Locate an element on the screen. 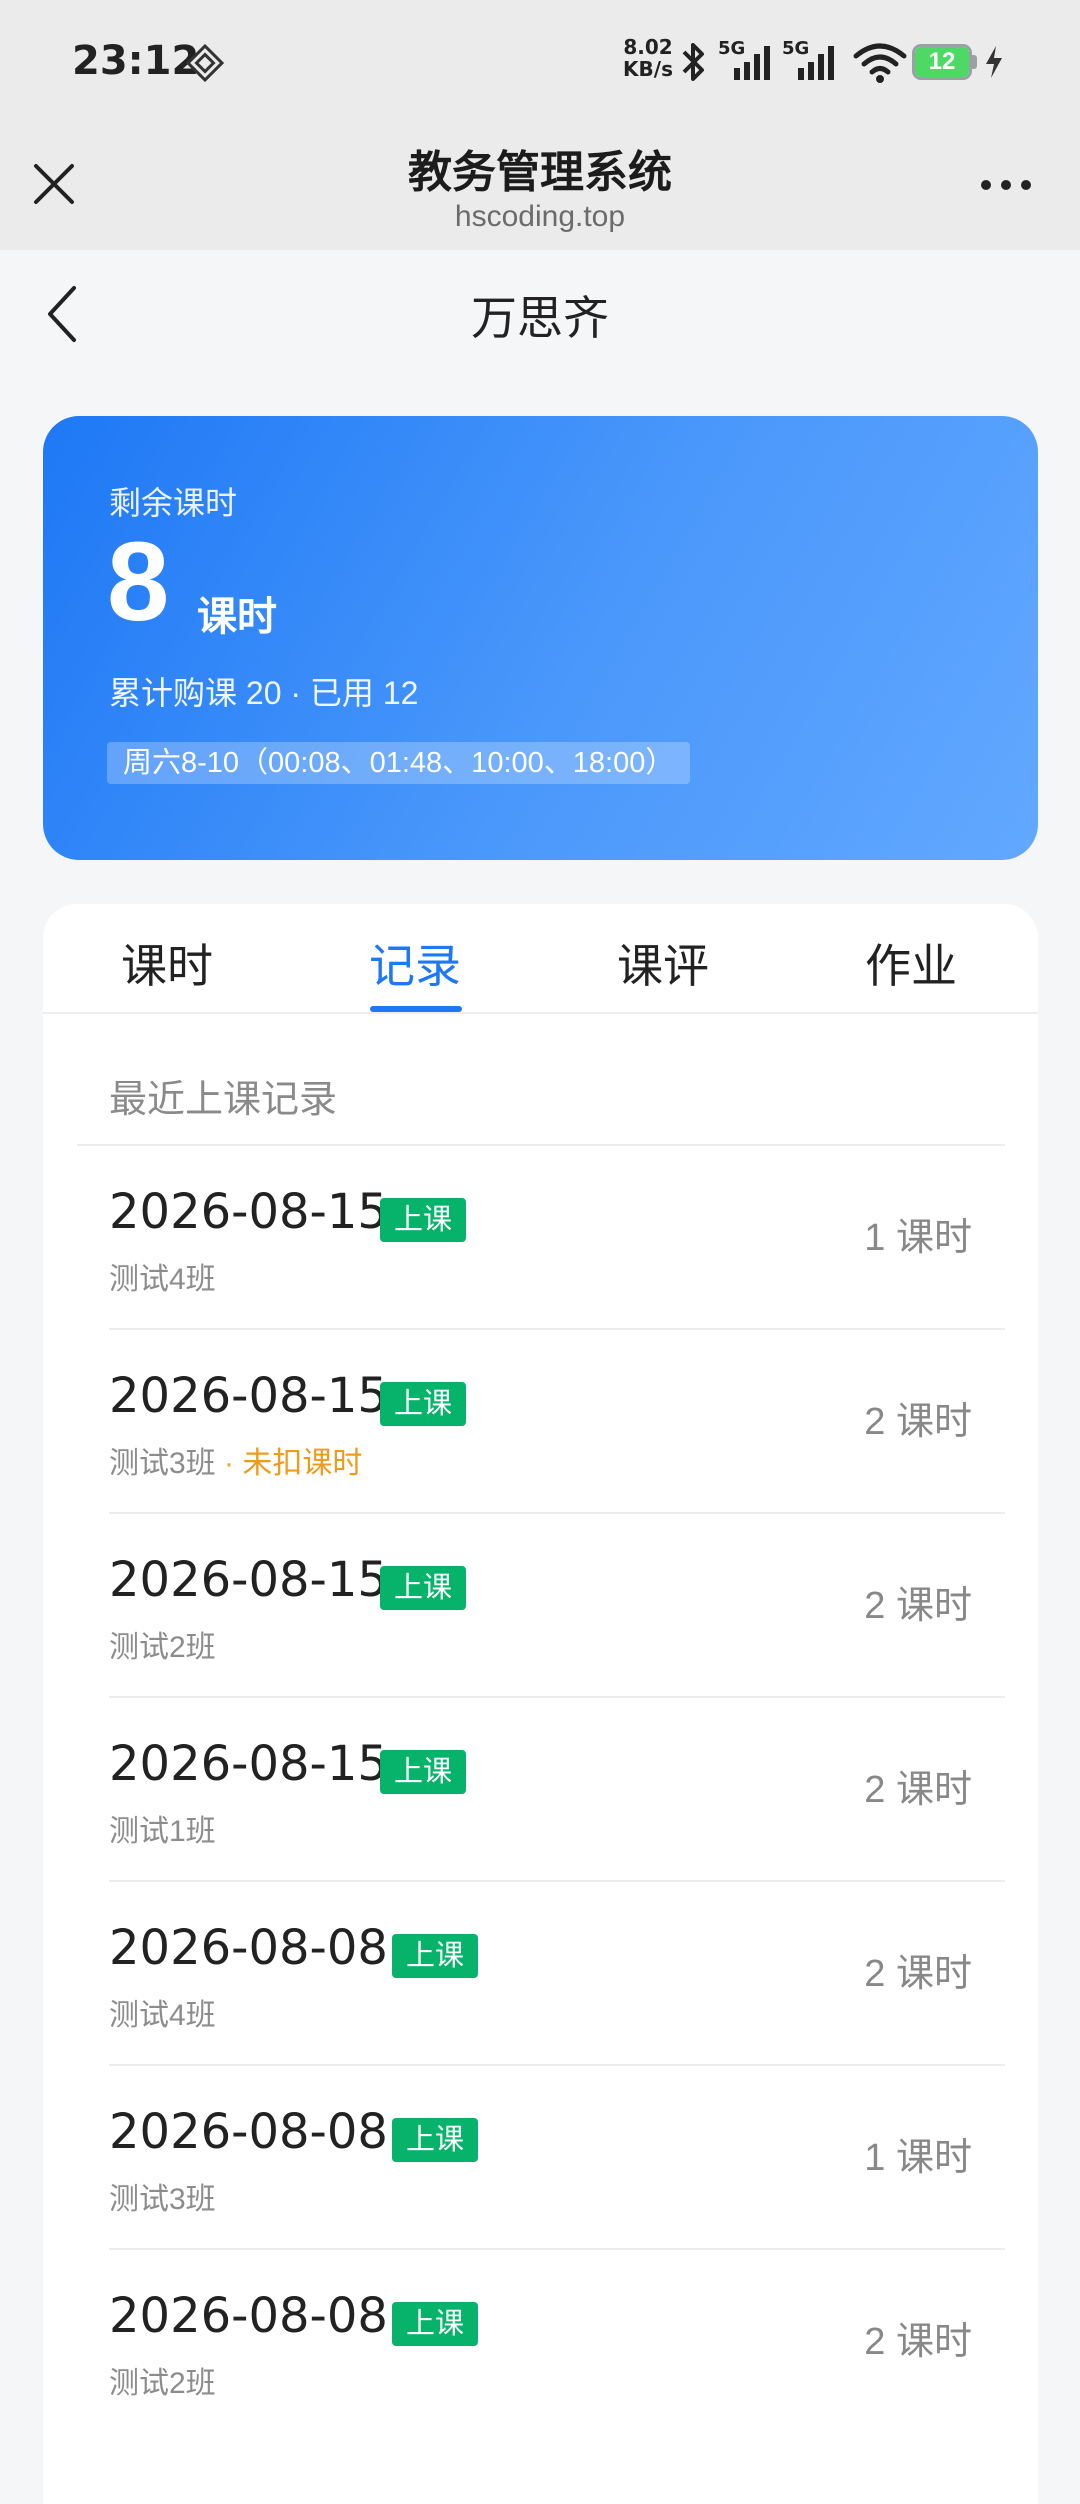  student-name-title: 万思齐 is located at coordinates (540, 318).